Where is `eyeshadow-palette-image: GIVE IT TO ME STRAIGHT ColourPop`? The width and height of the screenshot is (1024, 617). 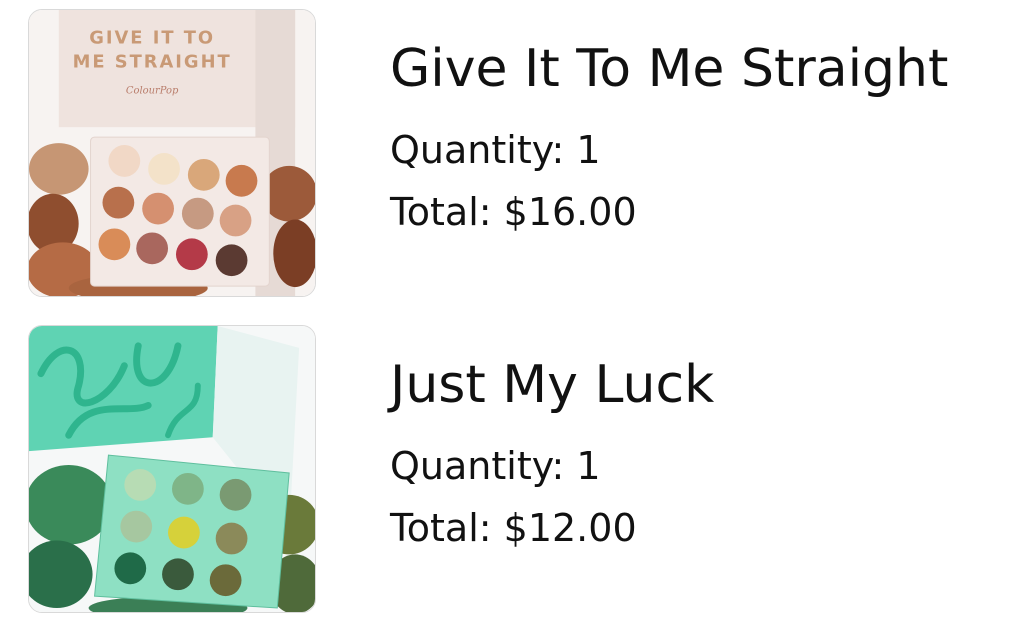 eyeshadow-palette-image: GIVE IT TO ME STRAIGHT ColourPop is located at coordinates (172, 153).